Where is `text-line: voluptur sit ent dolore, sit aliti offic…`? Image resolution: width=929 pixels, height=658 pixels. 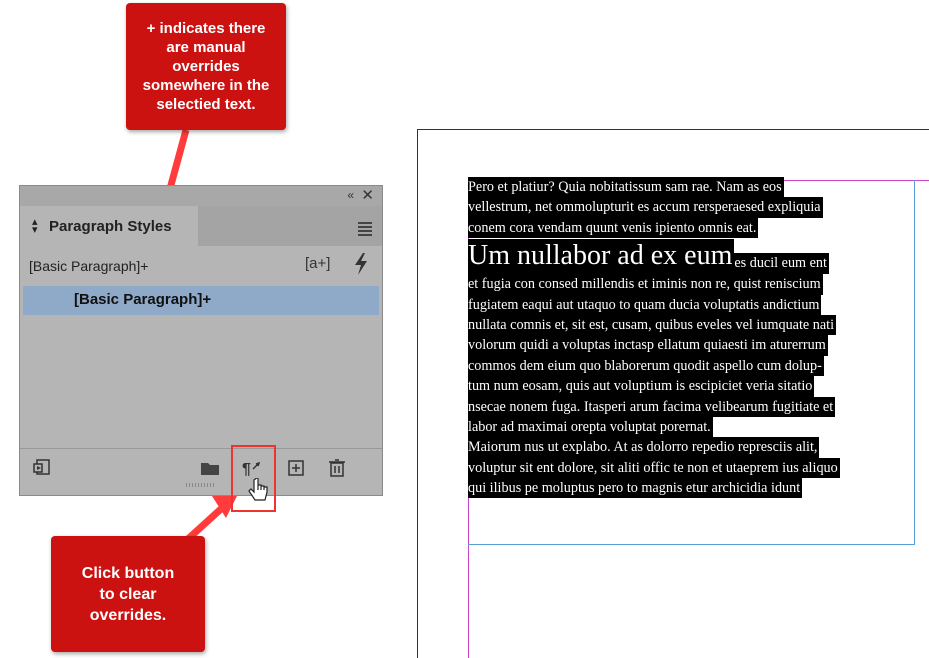
text-line: voluptur sit ent dolore, sit aliti offic… is located at coordinates (654, 468).